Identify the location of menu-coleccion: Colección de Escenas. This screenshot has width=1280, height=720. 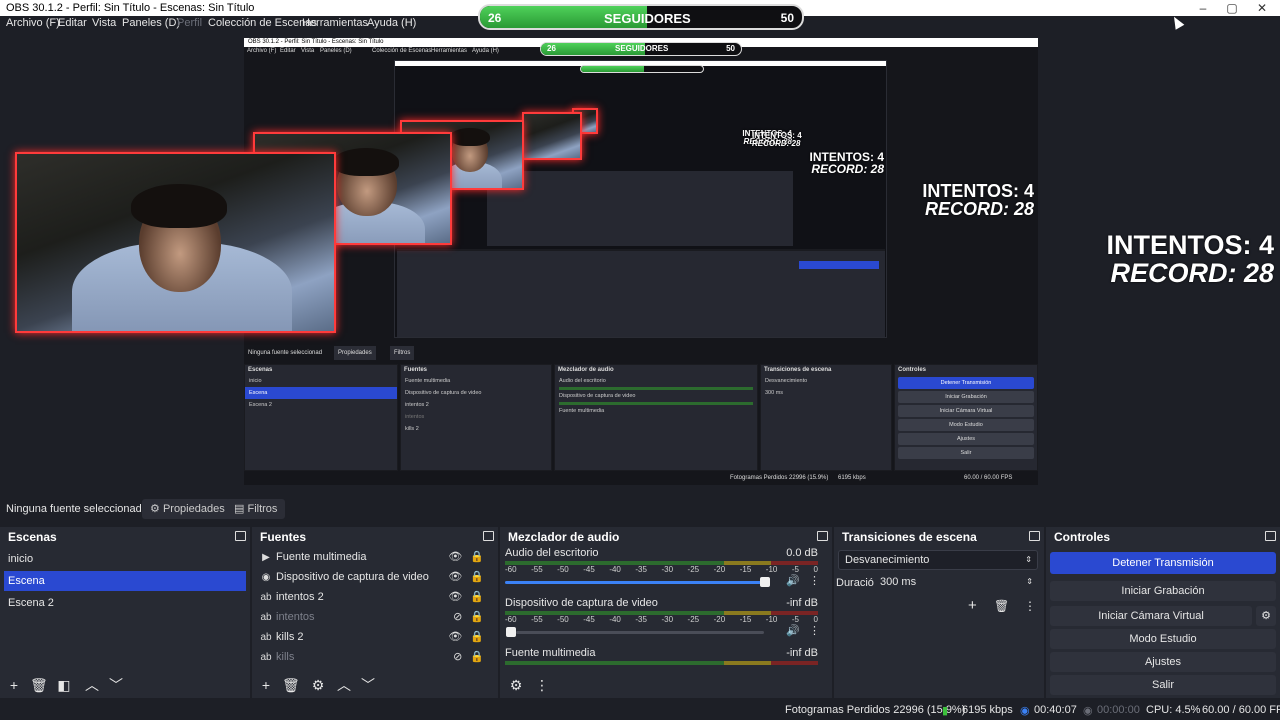
(262, 23).